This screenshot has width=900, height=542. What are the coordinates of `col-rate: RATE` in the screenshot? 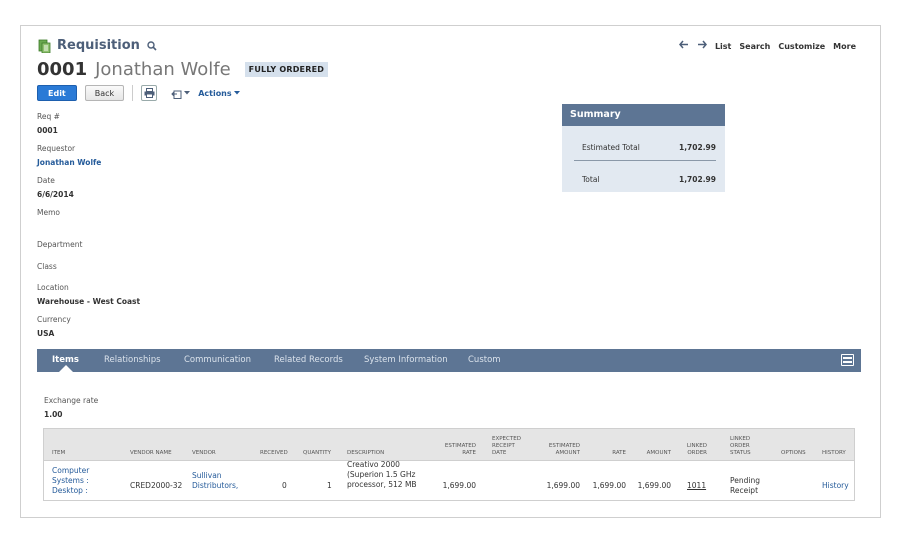 It's located at (619, 453).